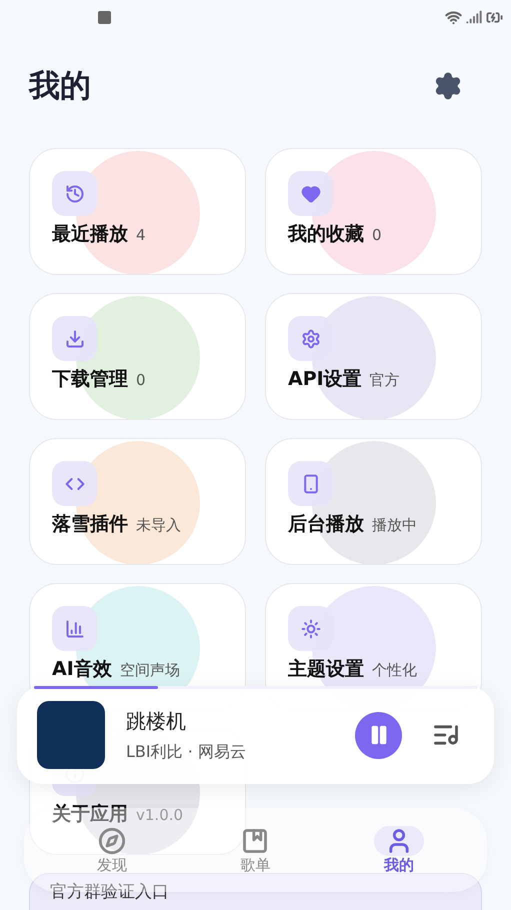 The height and width of the screenshot is (910, 511). What do you see at coordinates (150, 670) in the screenshot?
I see `card-detail: 空间声场` at bounding box center [150, 670].